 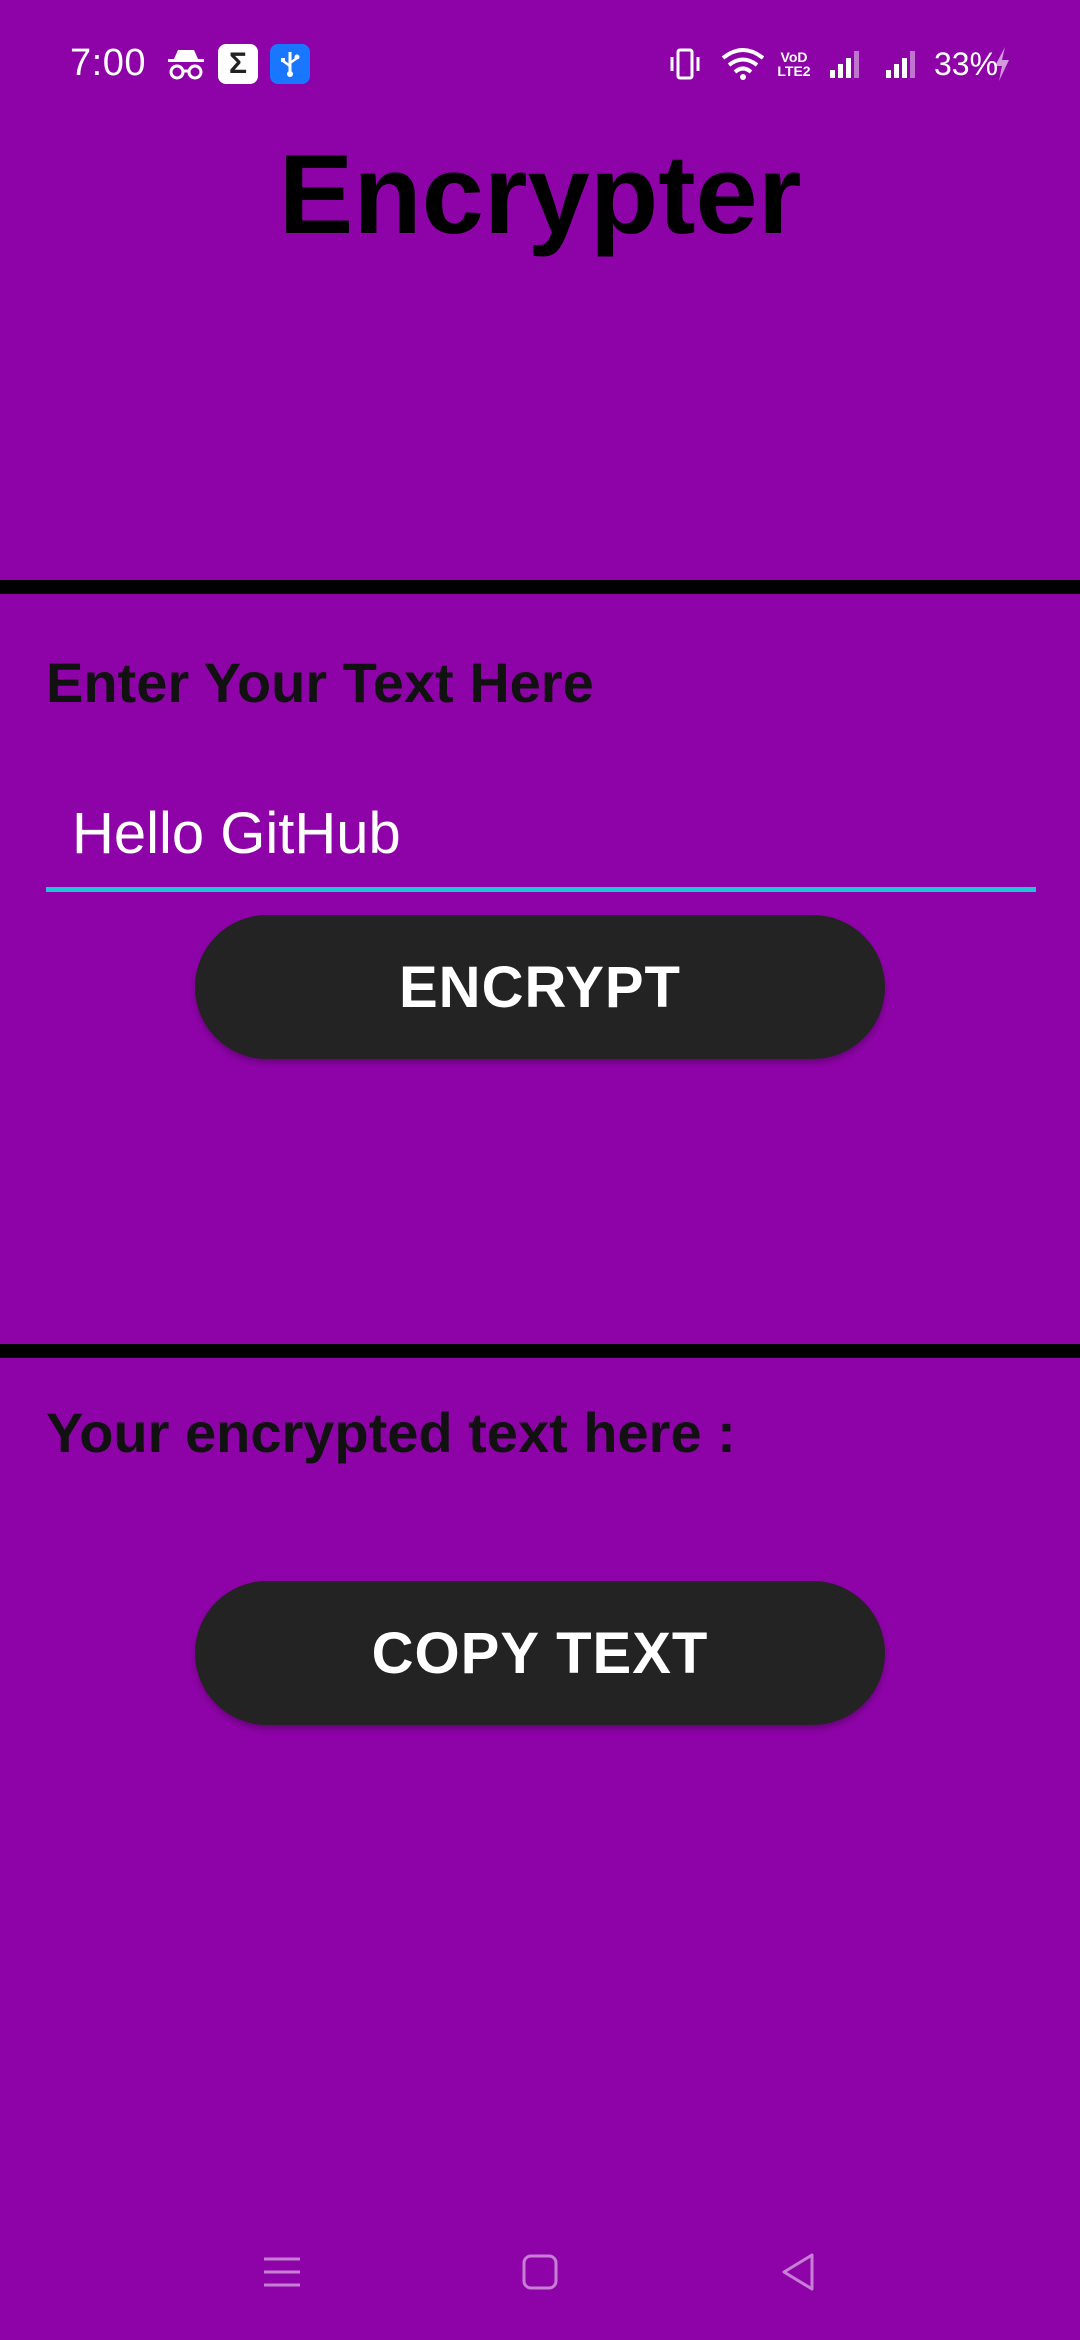 What do you see at coordinates (540, 65) in the screenshot?
I see `status-bar: 7:00 Σ VoD LTE2 33%` at bounding box center [540, 65].